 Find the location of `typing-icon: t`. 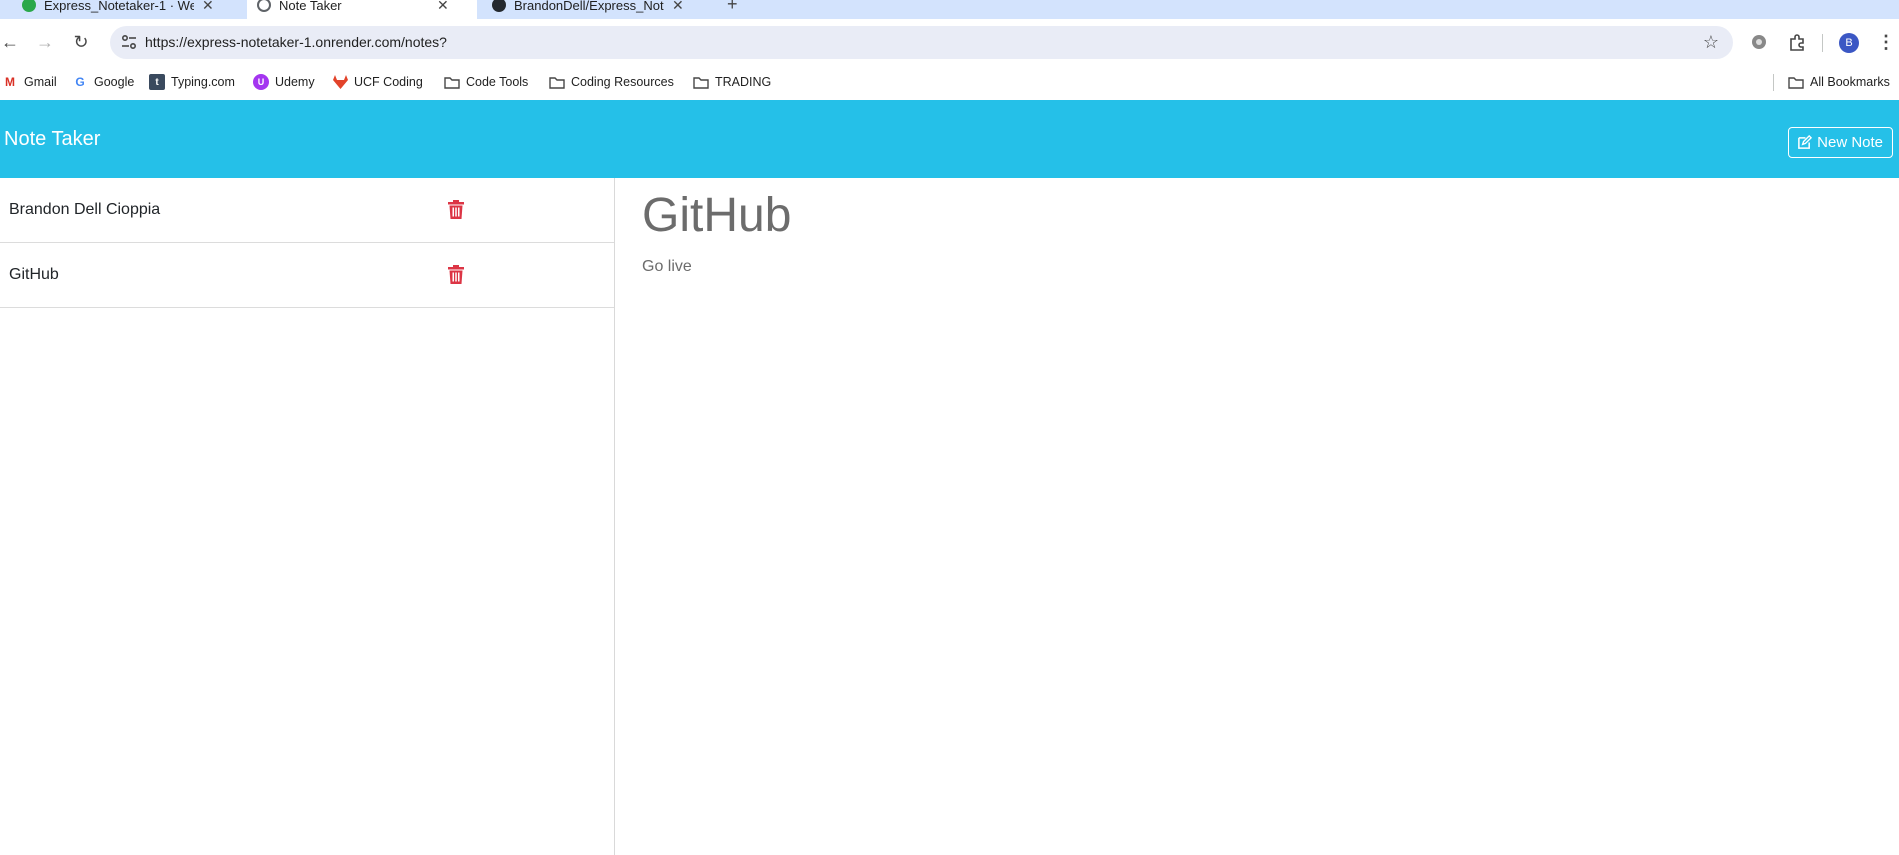

typing-icon: t is located at coordinates (157, 82).